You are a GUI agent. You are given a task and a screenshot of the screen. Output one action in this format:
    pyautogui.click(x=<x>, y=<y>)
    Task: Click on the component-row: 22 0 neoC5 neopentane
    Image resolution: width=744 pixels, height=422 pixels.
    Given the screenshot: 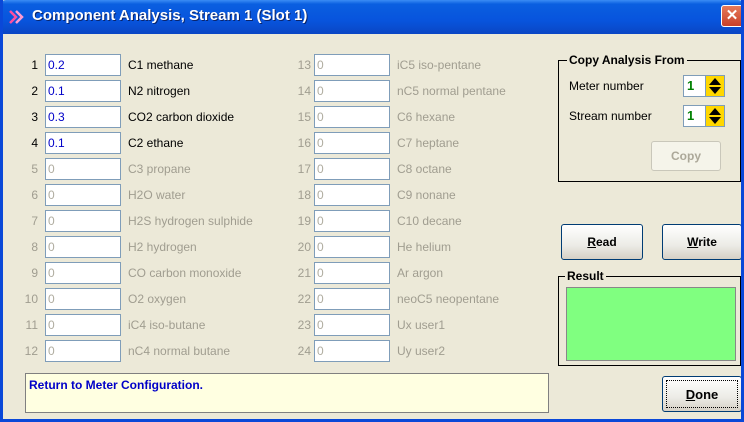 What is the action you would take?
    pyautogui.click(x=283, y=299)
    